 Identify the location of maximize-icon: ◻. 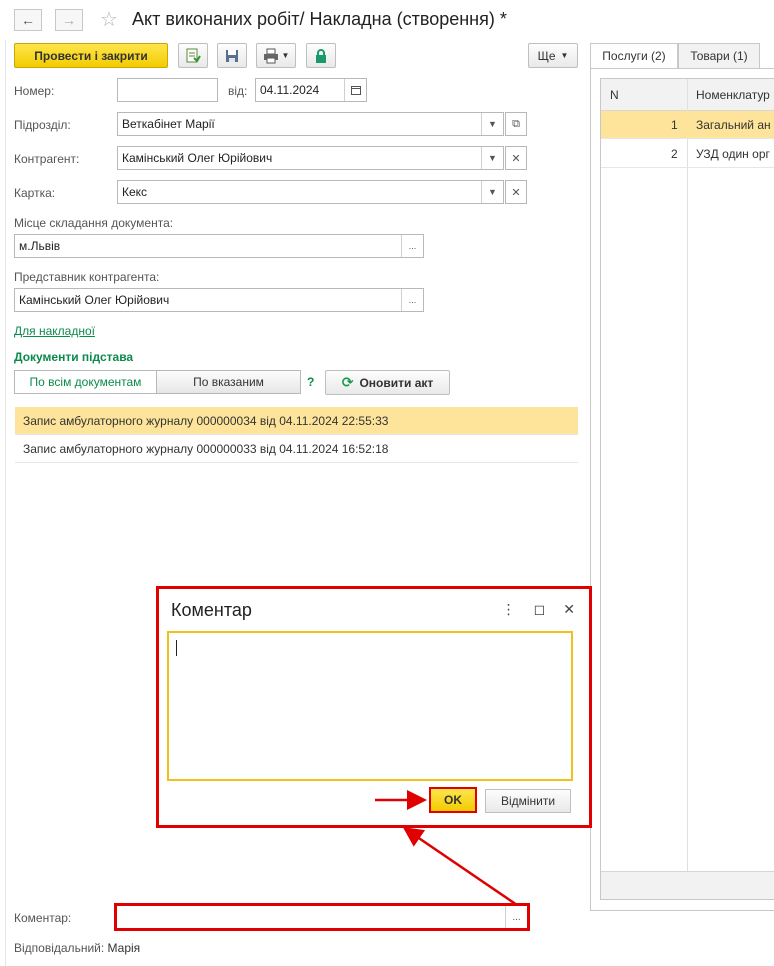
(540, 609).